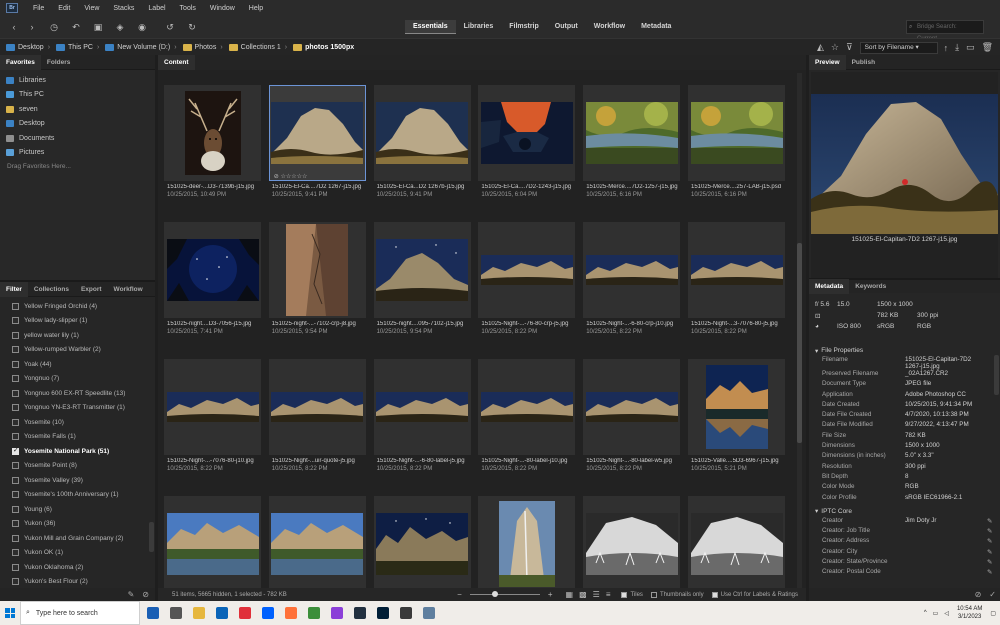 Image resolution: width=1000 pixels, height=625 pixels. I want to click on filter-item: Yoak (44), so click(77, 364).